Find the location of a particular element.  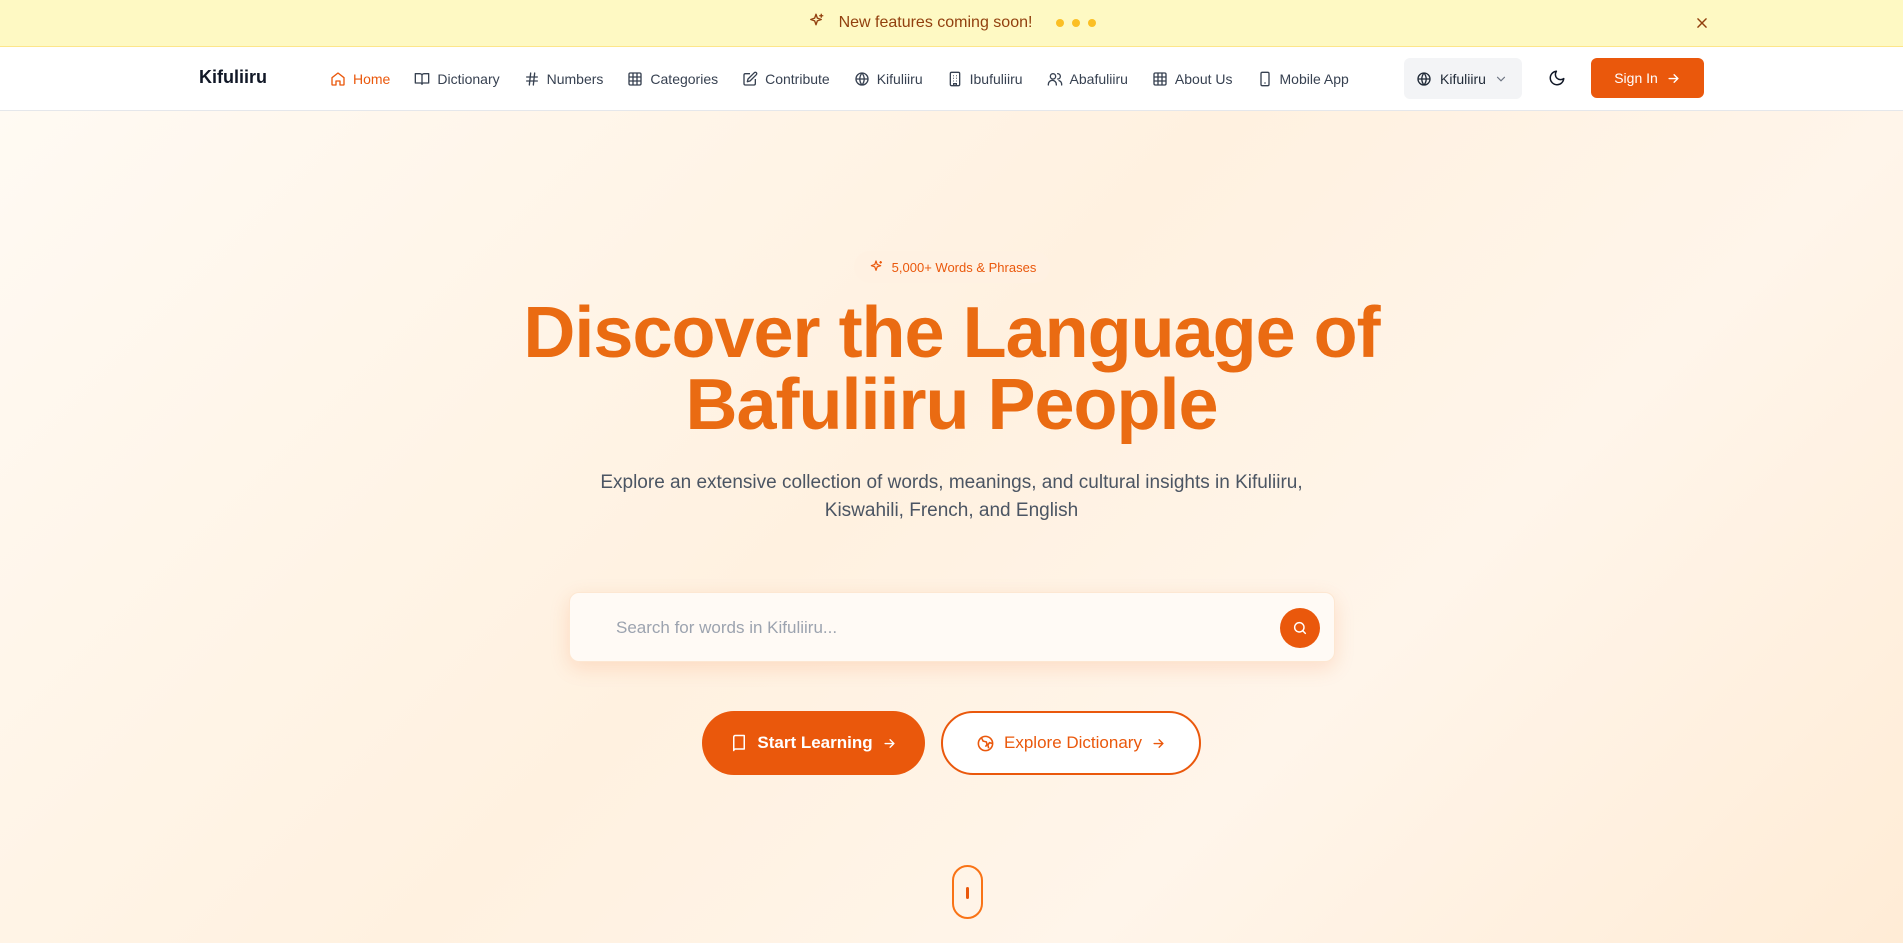

selected-language: Kifuliiru is located at coordinates (1463, 78).